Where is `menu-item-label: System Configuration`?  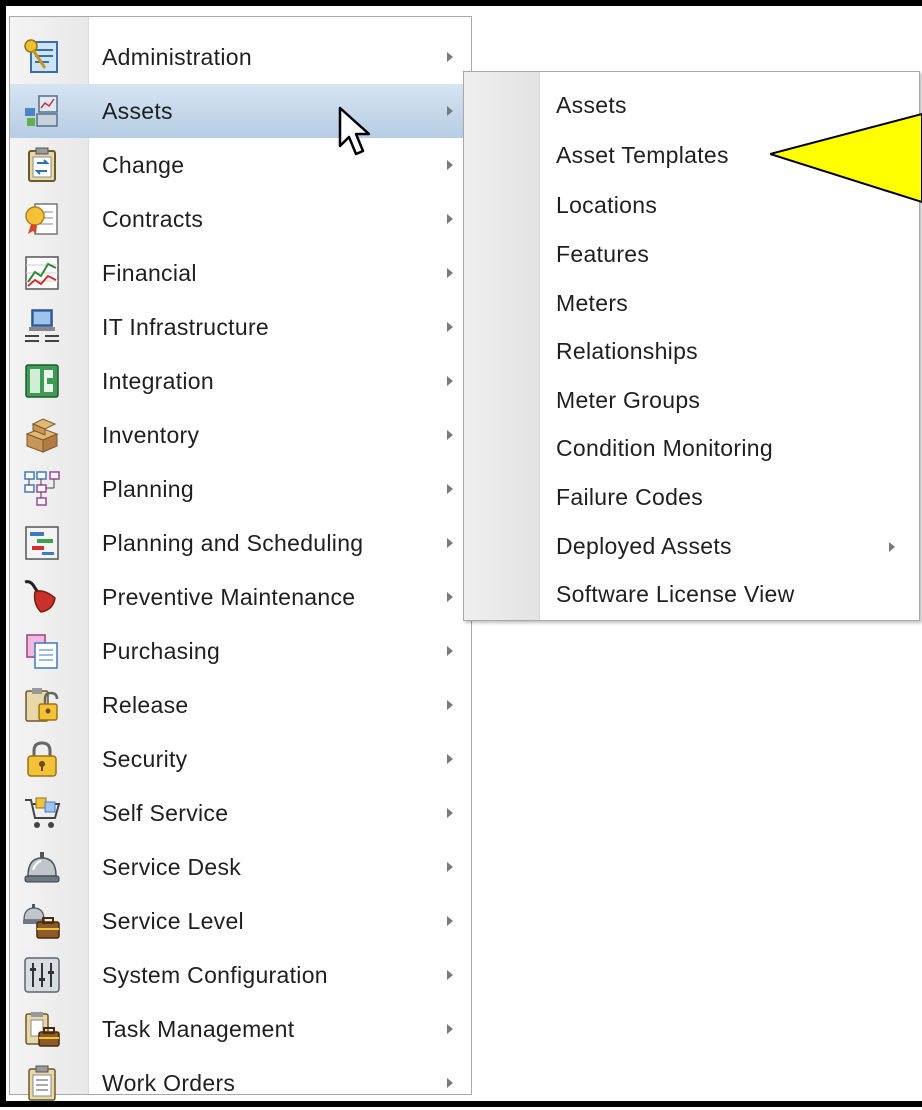
menu-item-label: System Configuration is located at coordinates (215, 975).